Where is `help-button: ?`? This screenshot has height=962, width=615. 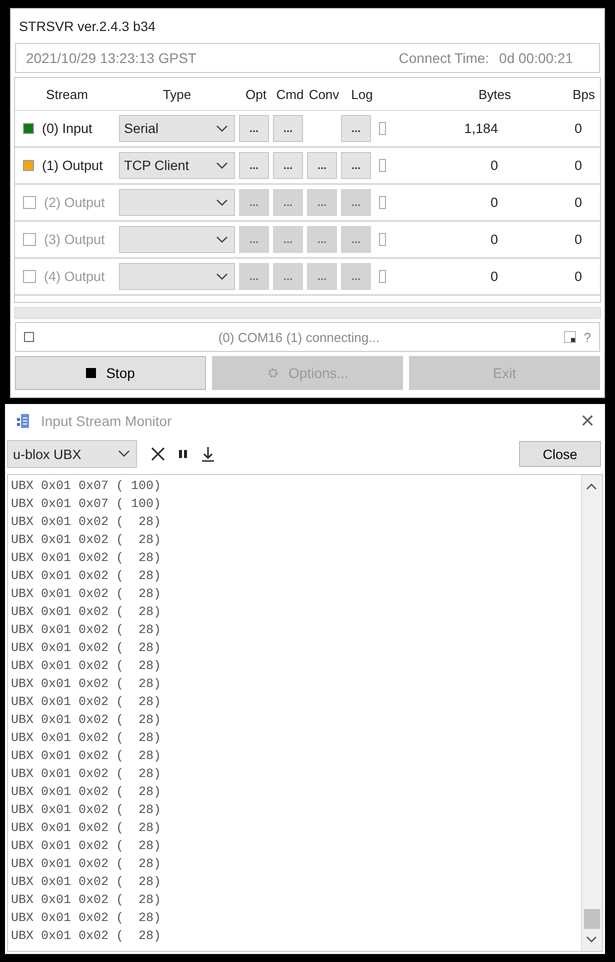
help-button: ? is located at coordinates (587, 337).